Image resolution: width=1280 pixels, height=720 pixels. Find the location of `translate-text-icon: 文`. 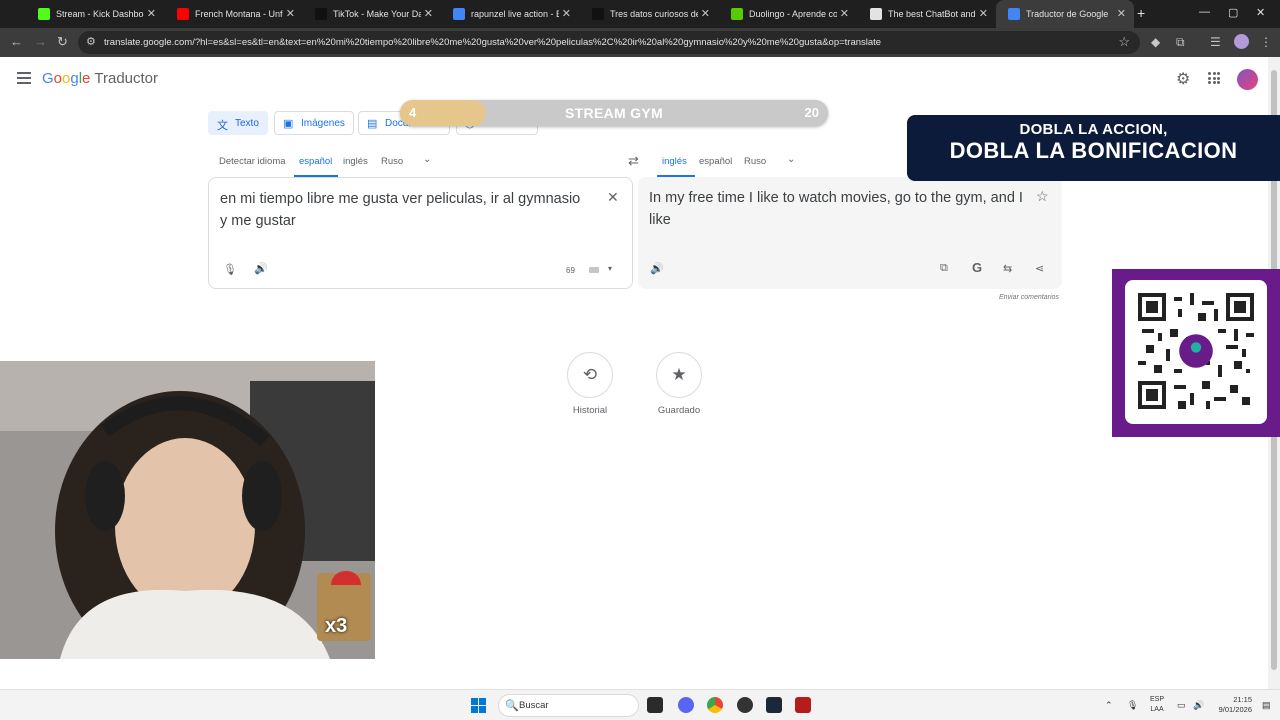

translate-text-icon: 文 is located at coordinates (222, 126).